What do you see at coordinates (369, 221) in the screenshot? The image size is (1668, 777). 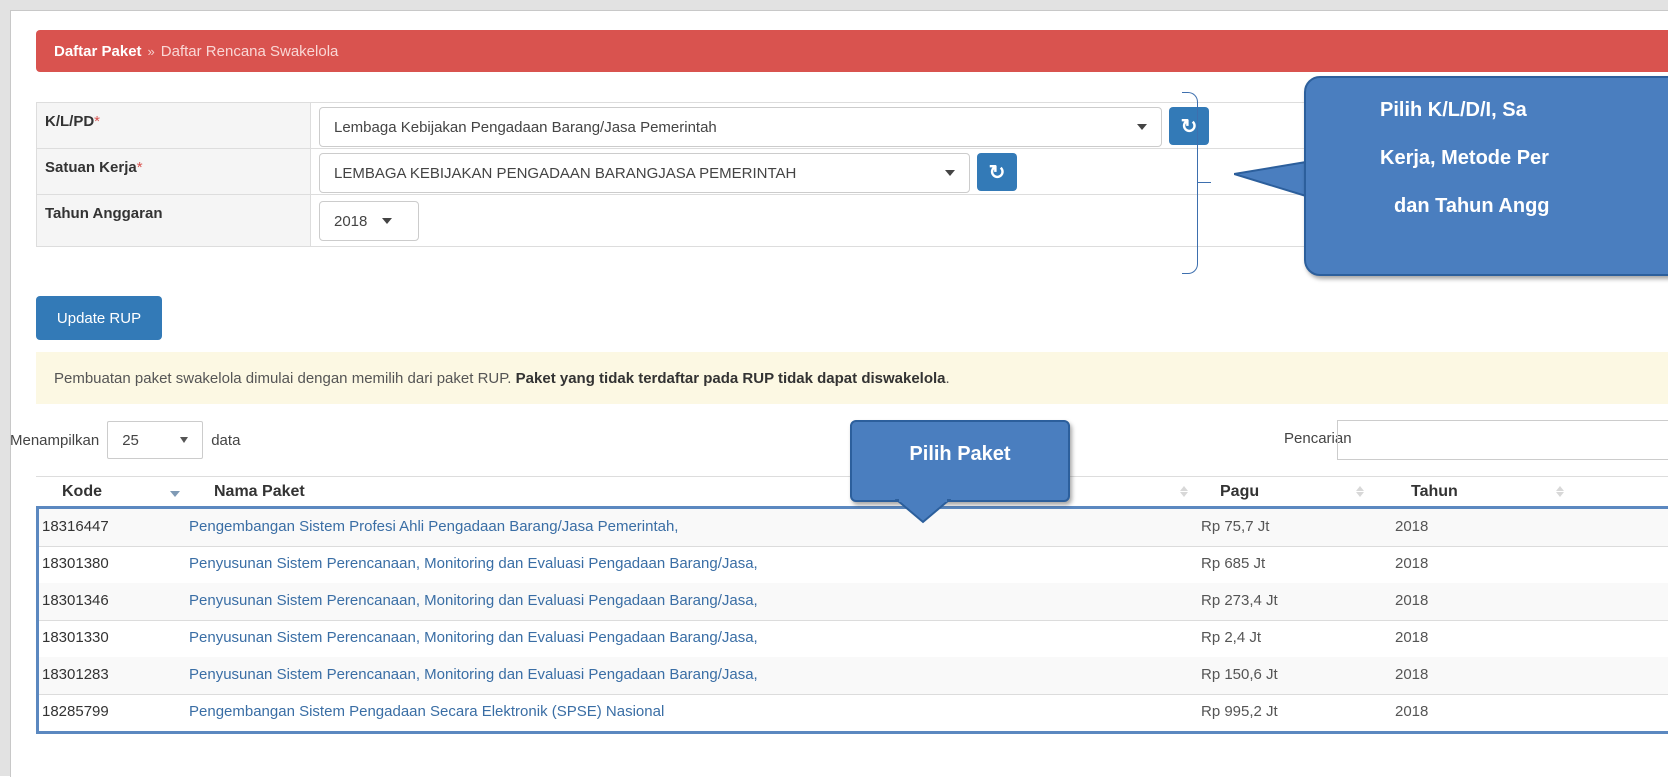 I see `tahun-anggaran-select: 2018` at bounding box center [369, 221].